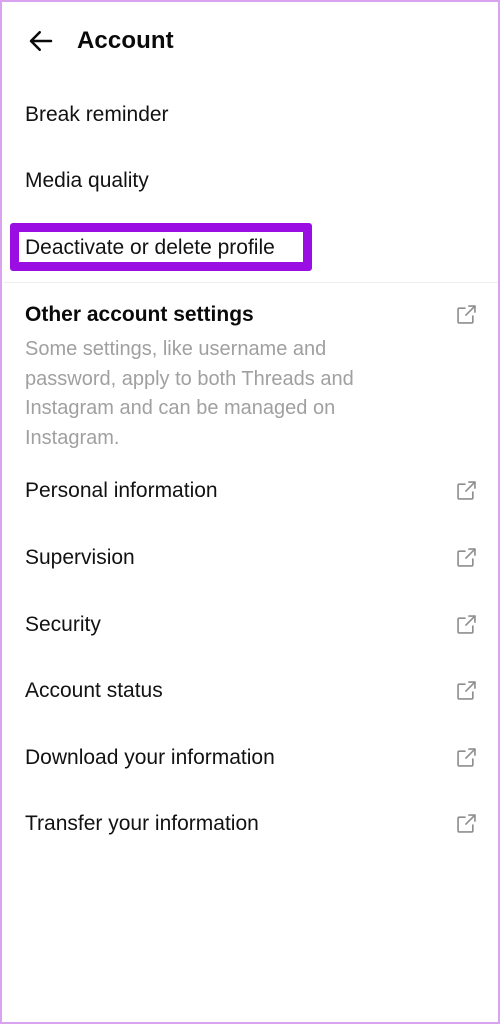  I want to click on row-other-account-settings: Other account settings, so click(250, 315).